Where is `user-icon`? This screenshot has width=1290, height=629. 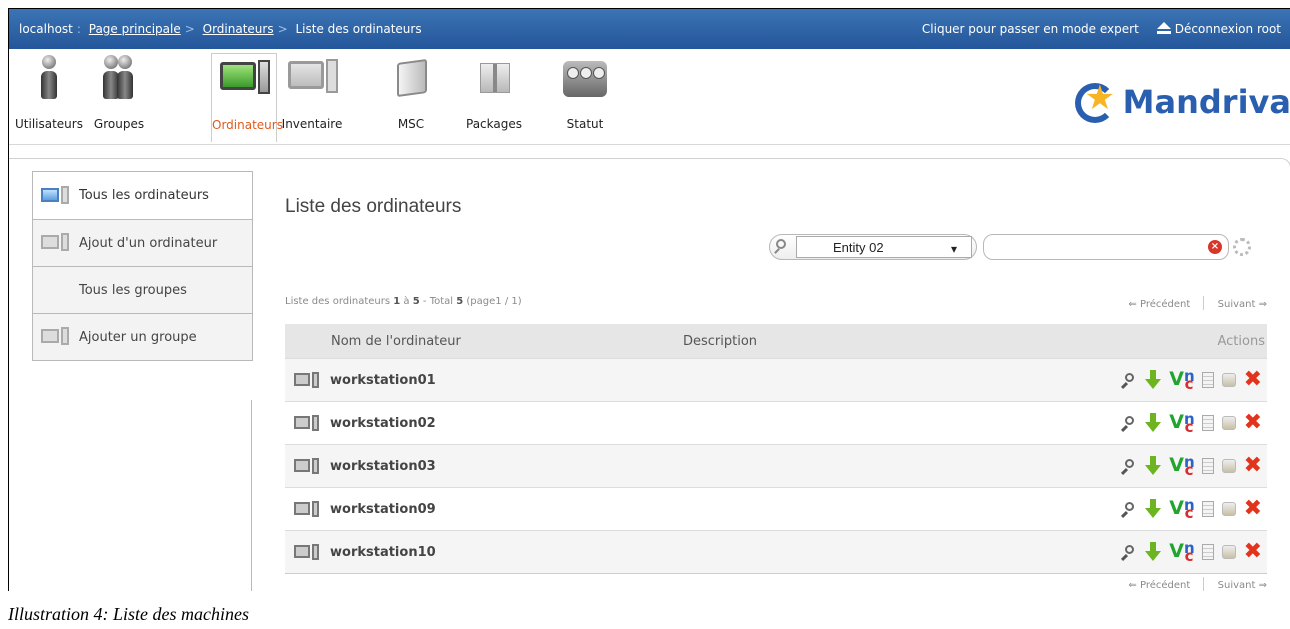
user-icon is located at coordinates (49, 77).